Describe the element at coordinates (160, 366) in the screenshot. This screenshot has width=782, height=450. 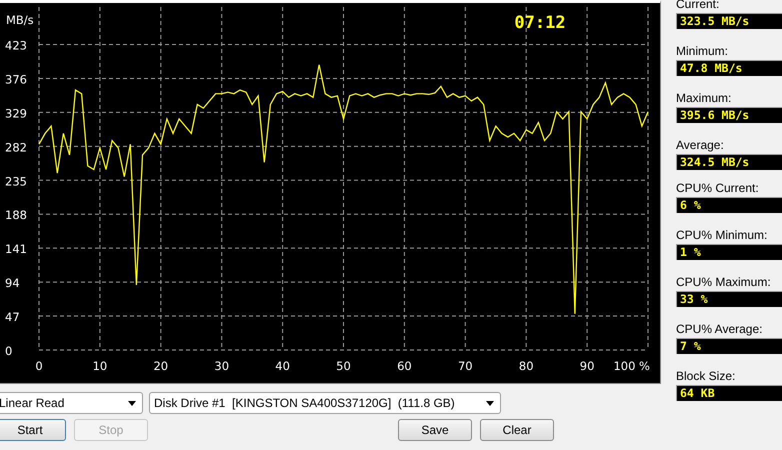
I see `x-tick-label: 20` at that location.